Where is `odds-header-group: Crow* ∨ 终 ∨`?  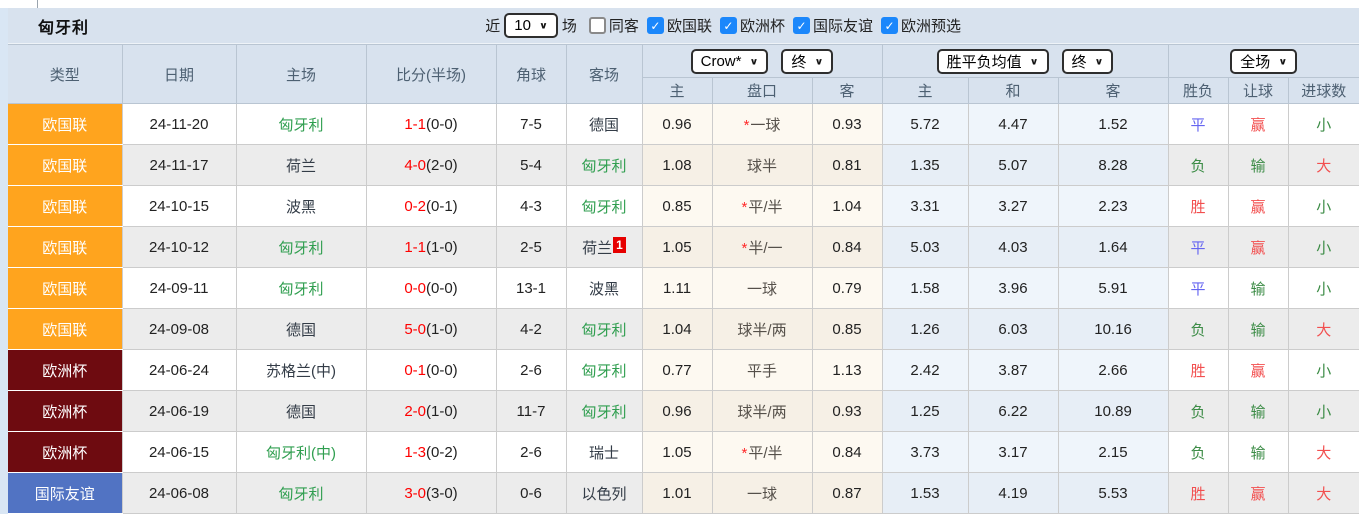
odds-header-group: Crow* ∨ 终 ∨ is located at coordinates (762, 61).